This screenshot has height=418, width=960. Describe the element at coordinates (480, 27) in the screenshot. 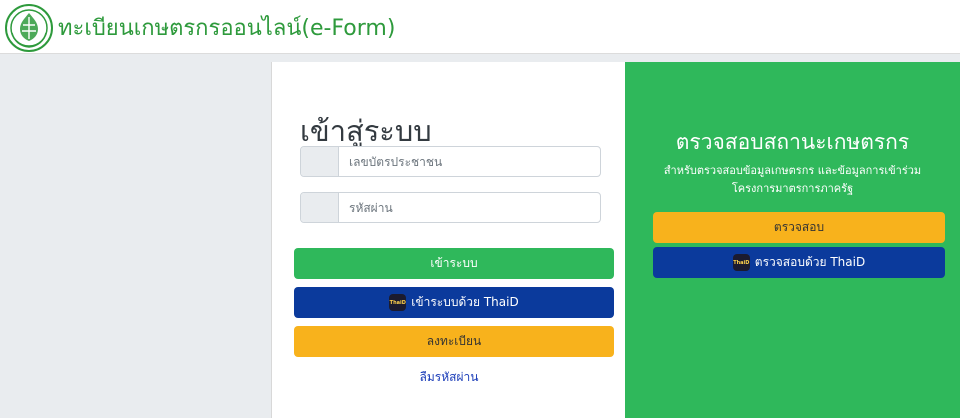

I see `top-navbar: ทะเบียนเกษตรกรออนไลน์(e-Form)` at that location.